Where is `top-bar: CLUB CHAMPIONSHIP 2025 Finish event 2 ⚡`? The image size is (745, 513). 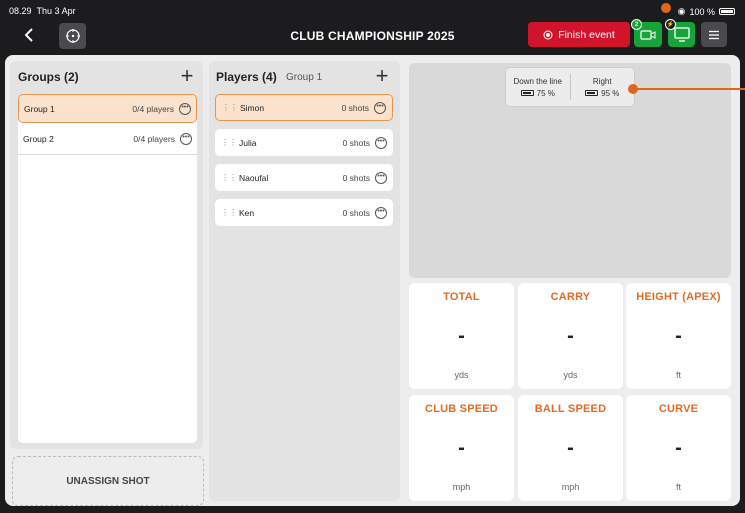
top-bar: CLUB CHAMPIONSHIP 2025 Finish event 2 ⚡ is located at coordinates (372, 36).